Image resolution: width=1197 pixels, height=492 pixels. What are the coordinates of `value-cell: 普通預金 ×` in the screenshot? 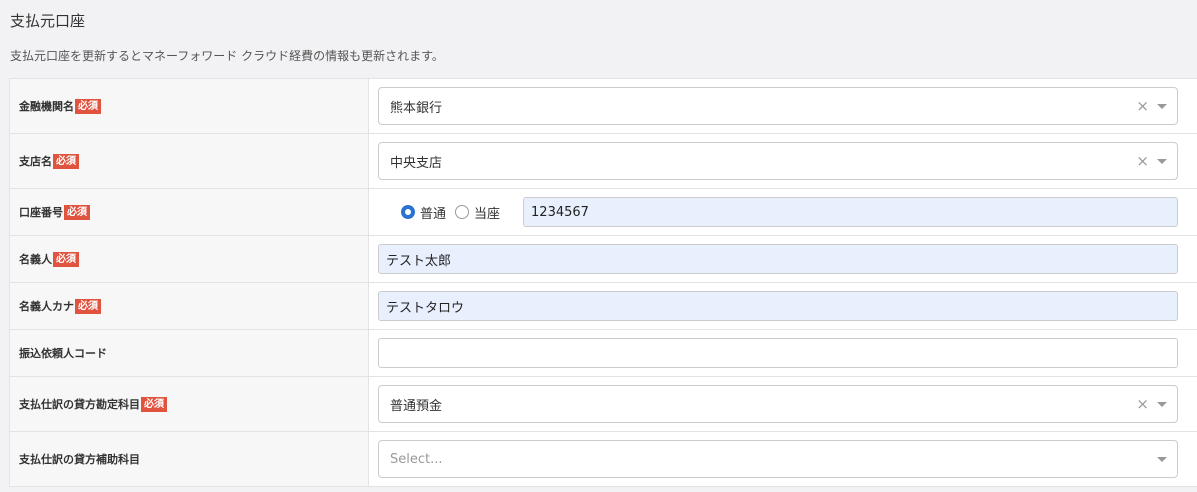 It's located at (783, 404).